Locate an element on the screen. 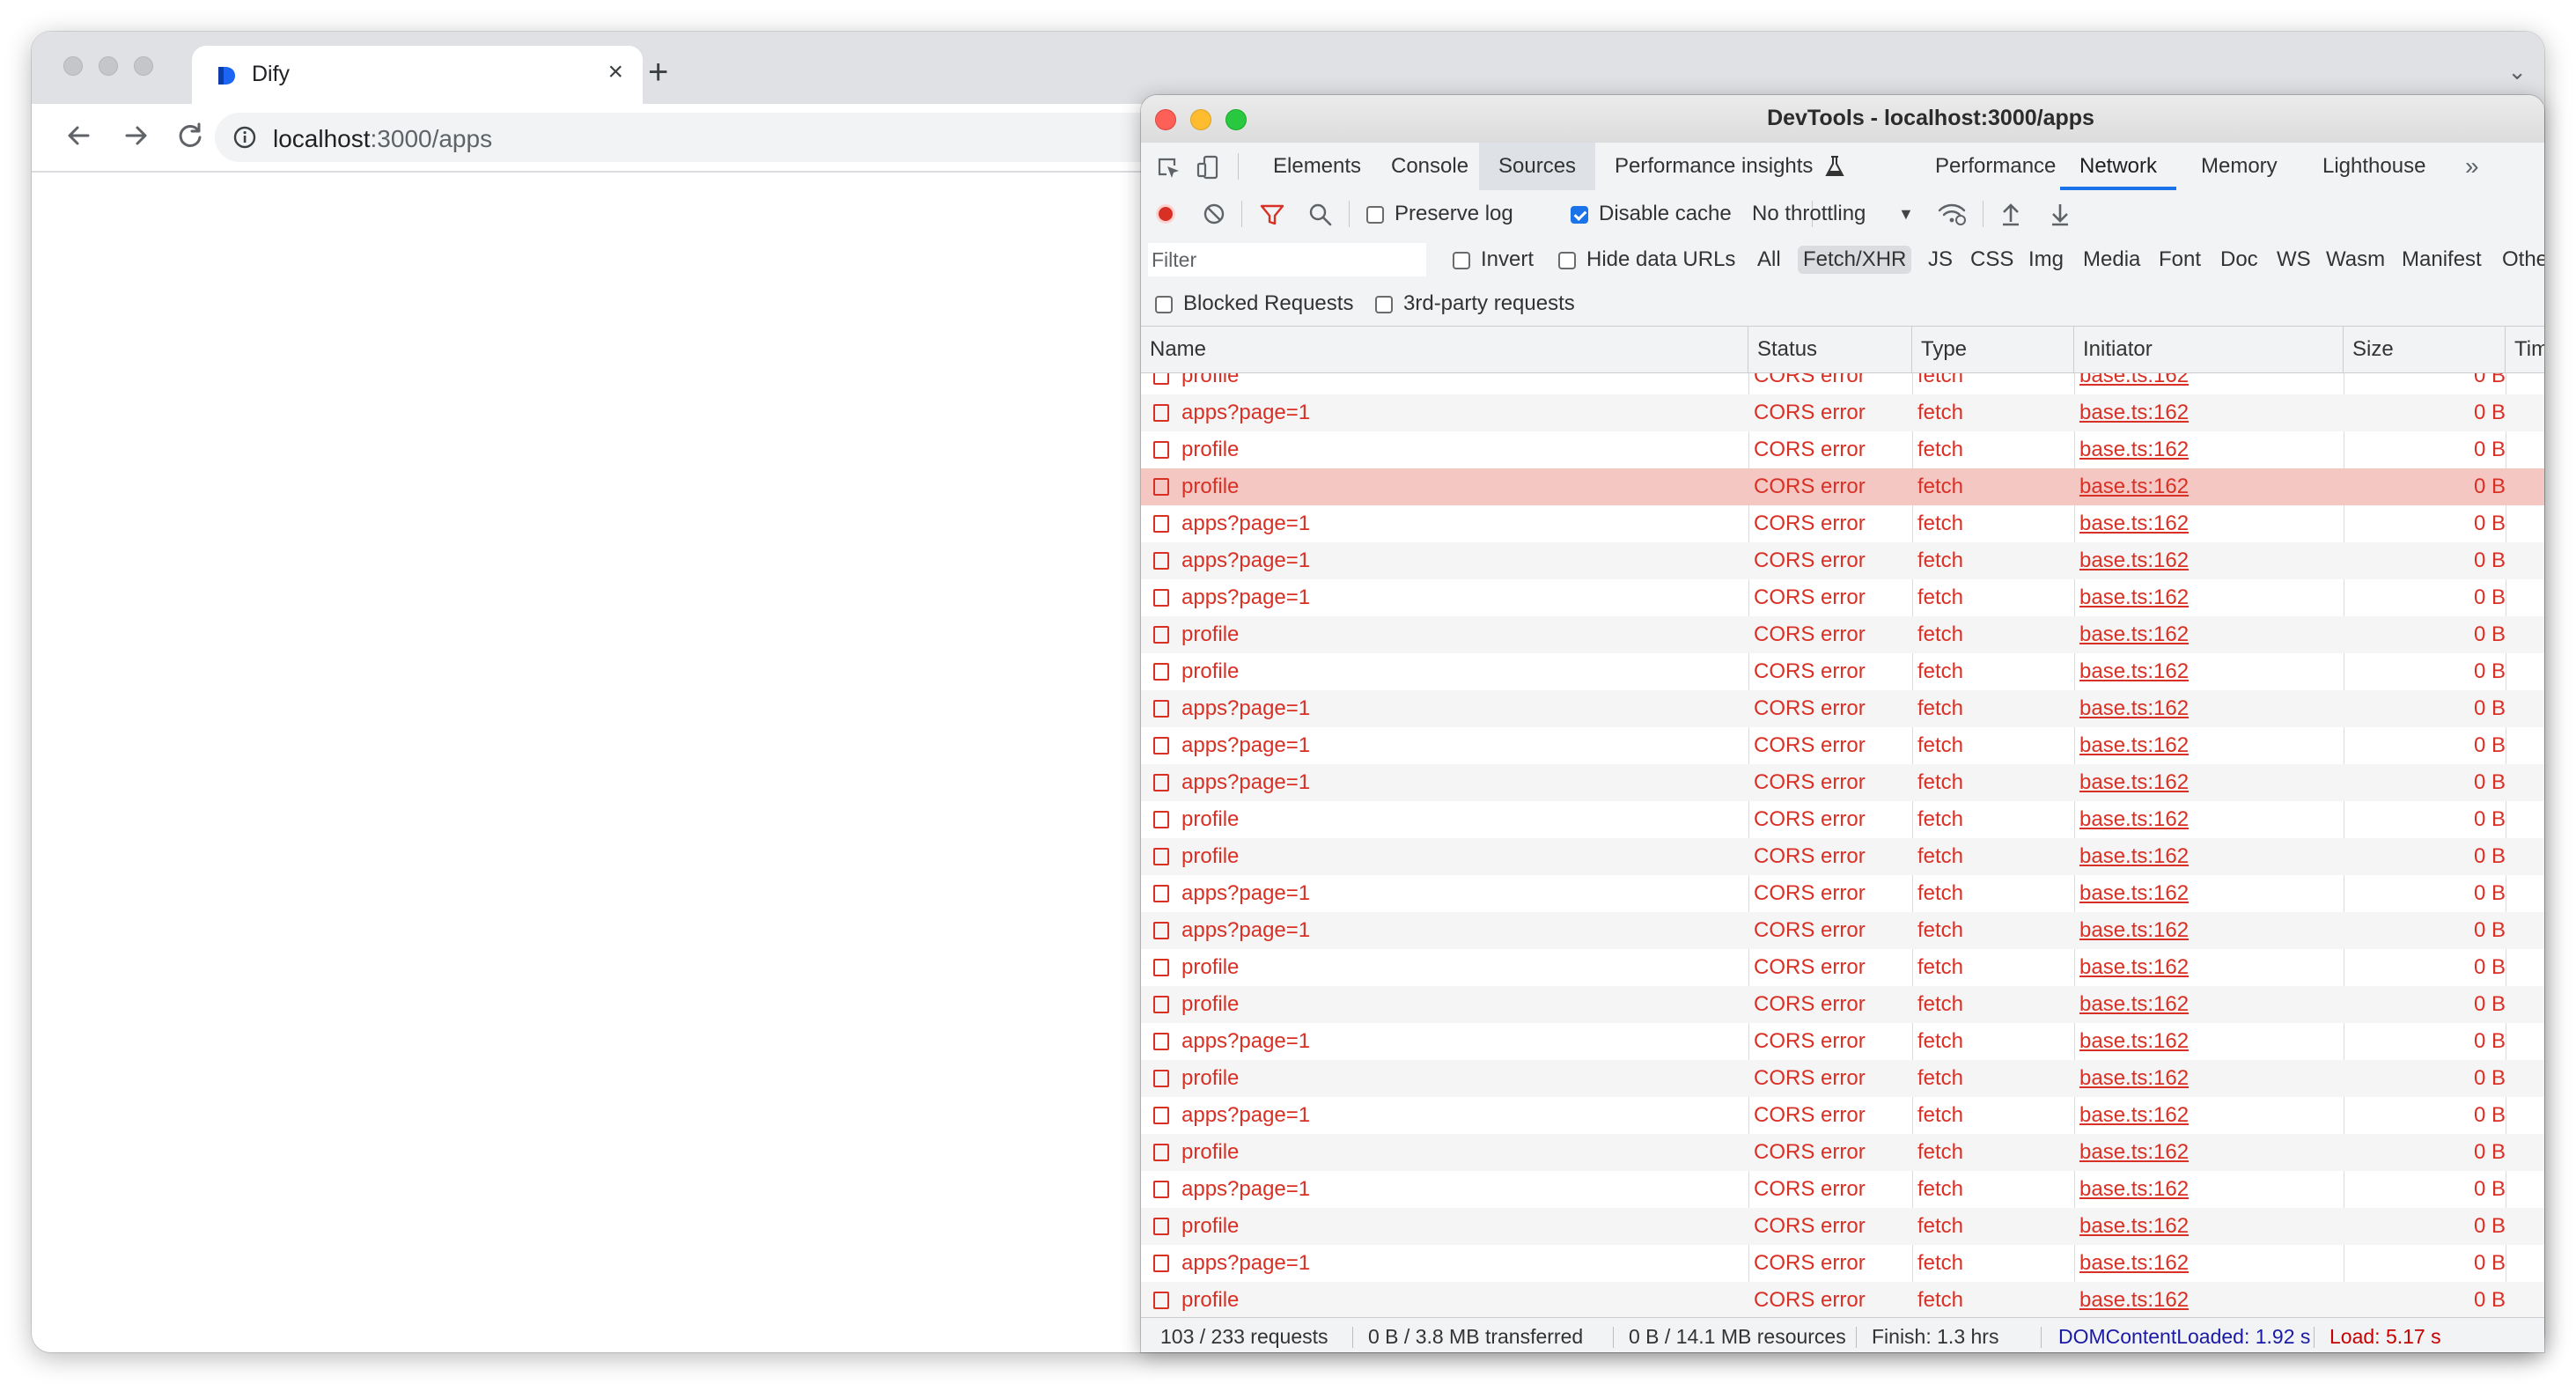 The width and height of the screenshot is (2576, 1384). close-window-button is located at coordinates (73, 66).